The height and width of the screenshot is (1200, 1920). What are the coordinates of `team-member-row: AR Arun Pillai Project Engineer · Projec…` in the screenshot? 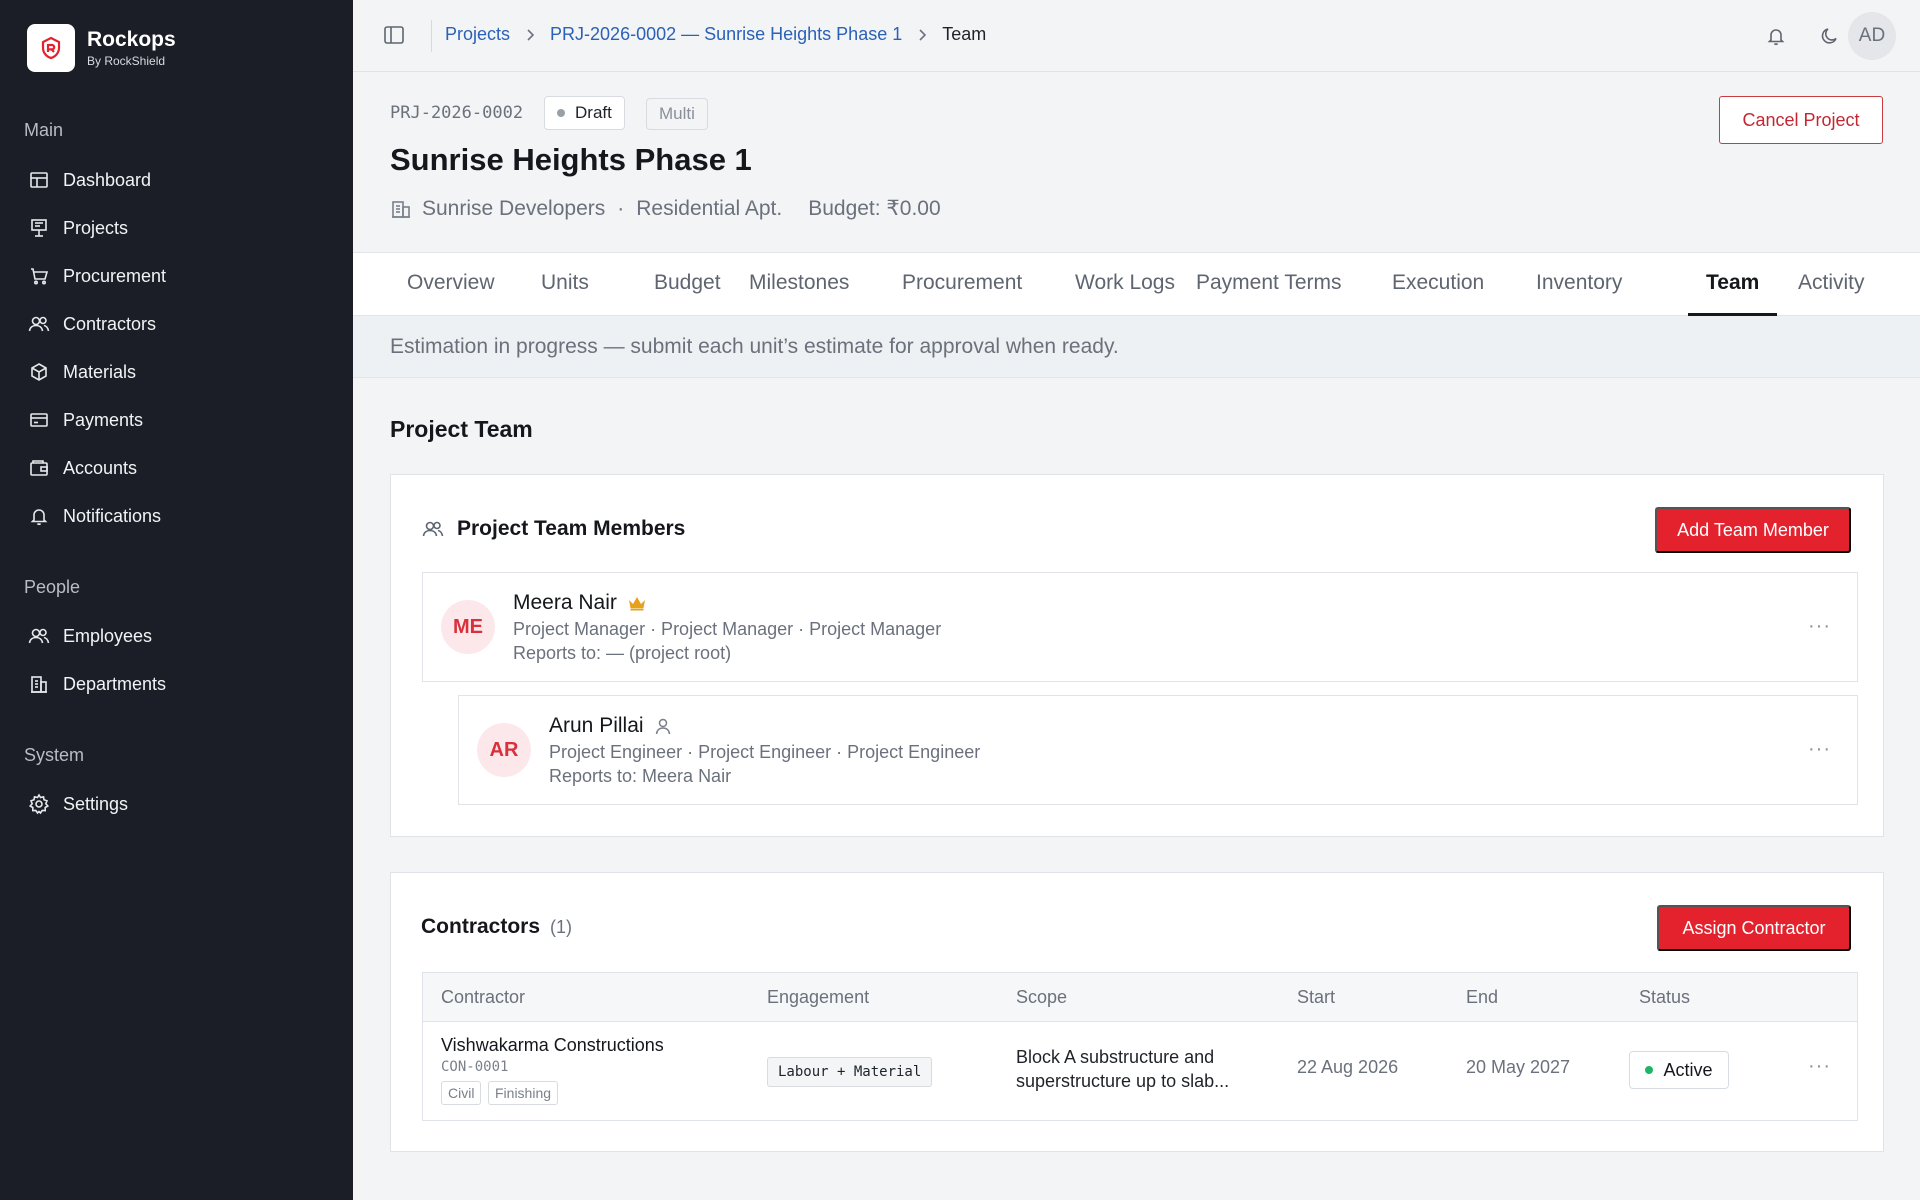 It's located at (1158, 750).